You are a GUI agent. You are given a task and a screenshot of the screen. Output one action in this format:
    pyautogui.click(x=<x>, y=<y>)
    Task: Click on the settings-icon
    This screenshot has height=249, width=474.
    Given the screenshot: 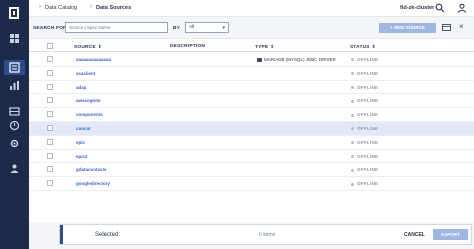 What is the action you would take?
    pyautogui.click(x=14, y=143)
    